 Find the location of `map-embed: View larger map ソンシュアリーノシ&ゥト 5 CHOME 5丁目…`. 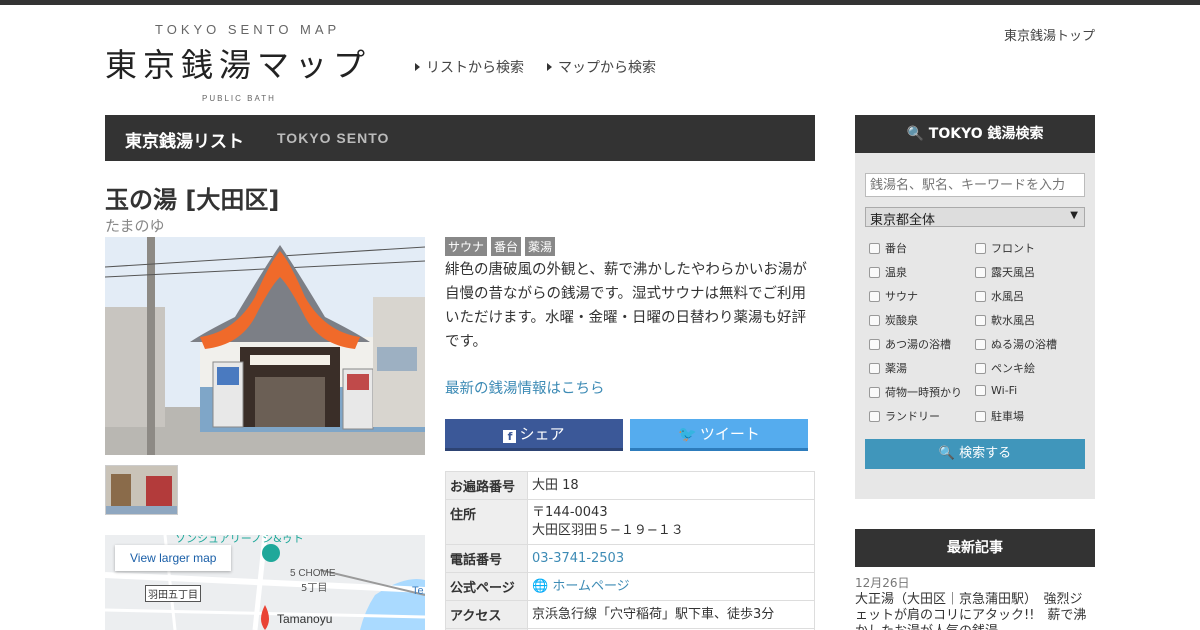

map-embed: View larger map ソンシュアリーノシ&ゥト 5 CHOME 5丁目… is located at coordinates (265, 582).